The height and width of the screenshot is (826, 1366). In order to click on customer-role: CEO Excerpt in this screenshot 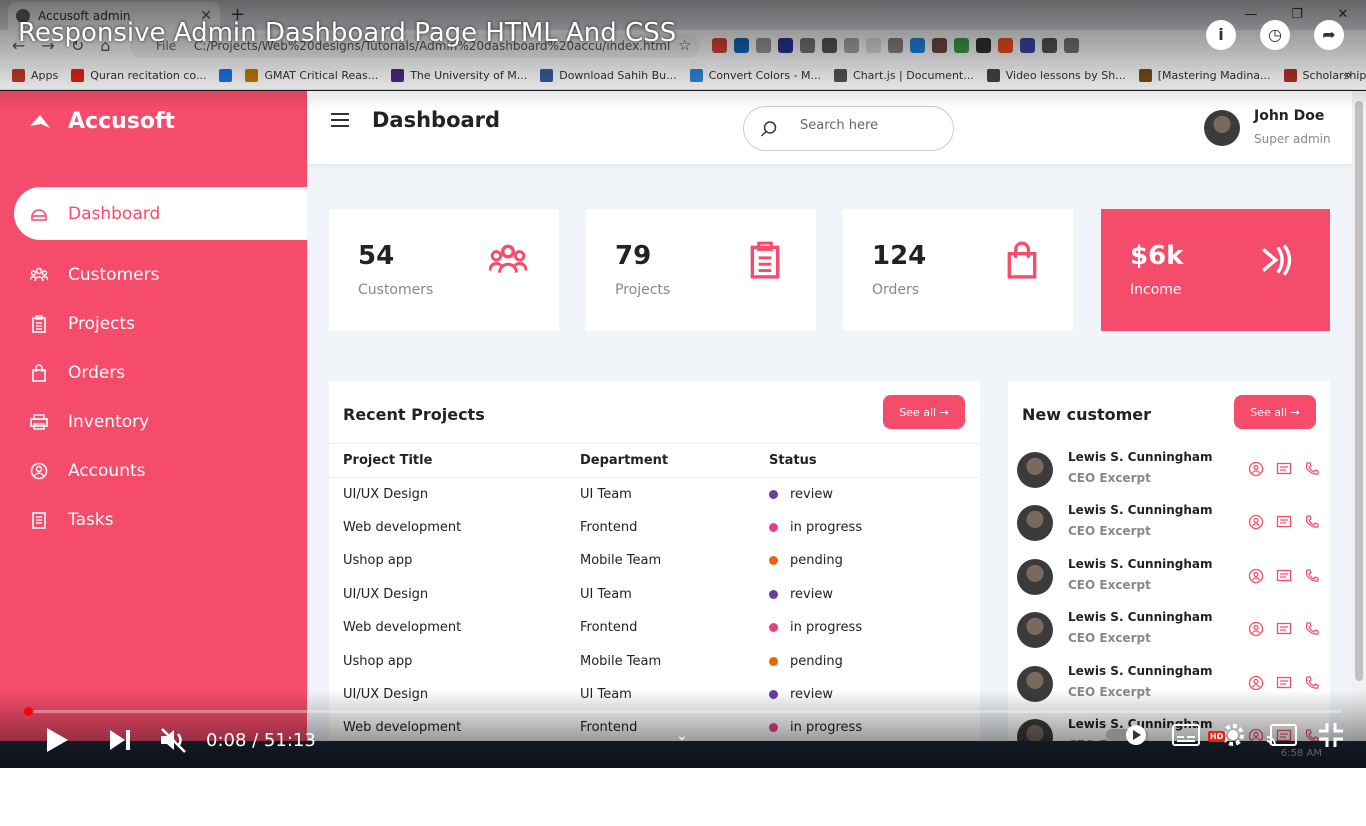, I will do `click(1109, 478)`.